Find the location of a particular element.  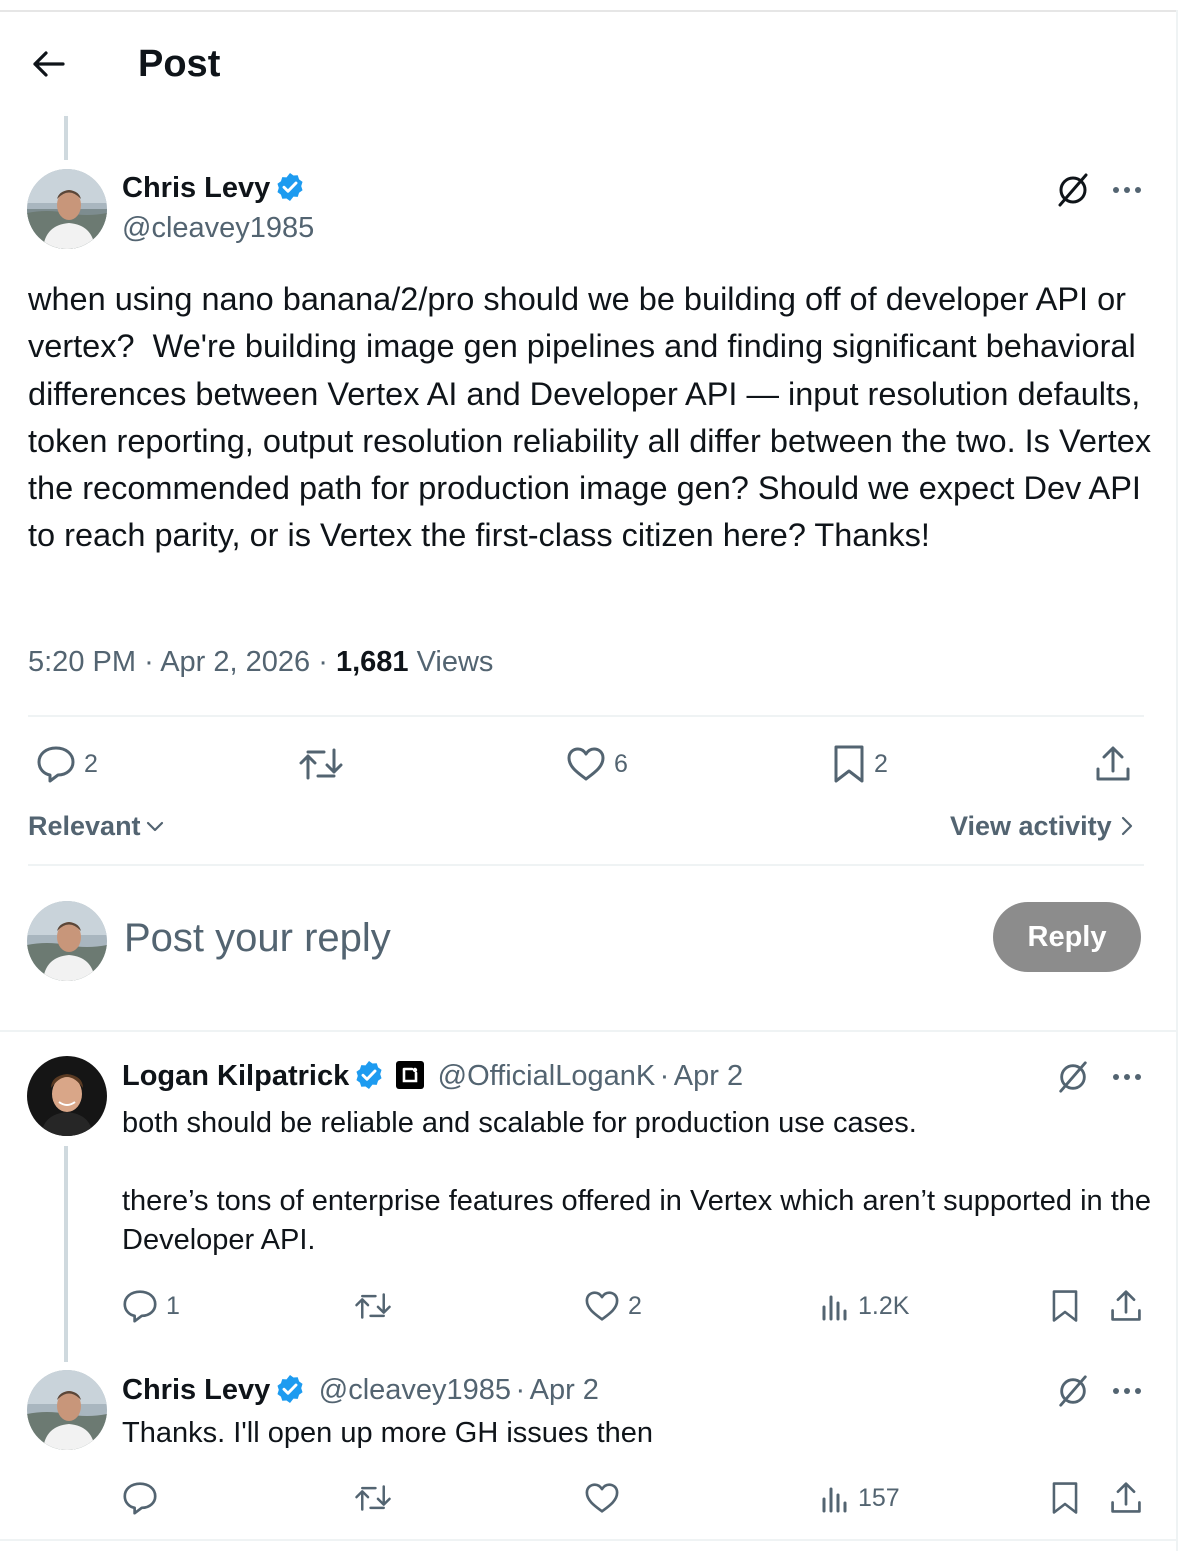

like-button: 6 is located at coordinates (597, 764).